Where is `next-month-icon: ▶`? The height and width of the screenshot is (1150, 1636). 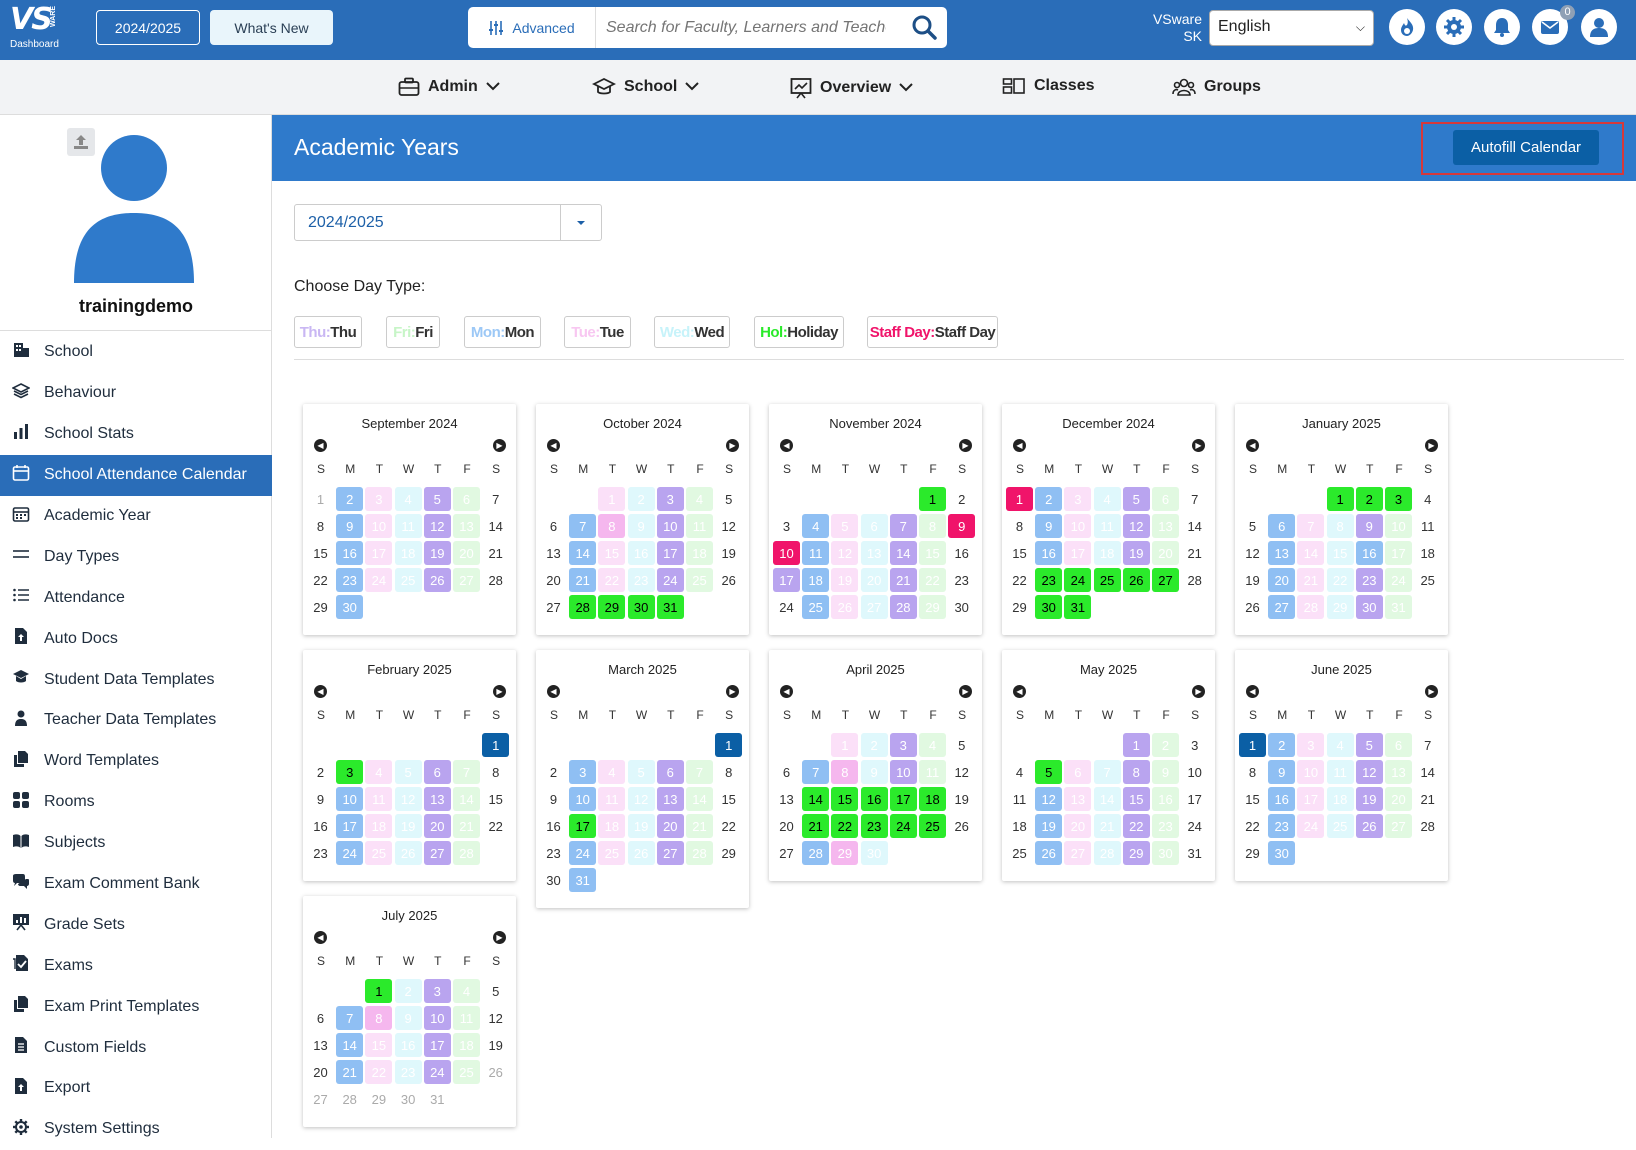 next-month-icon: ▶ is located at coordinates (499, 445).